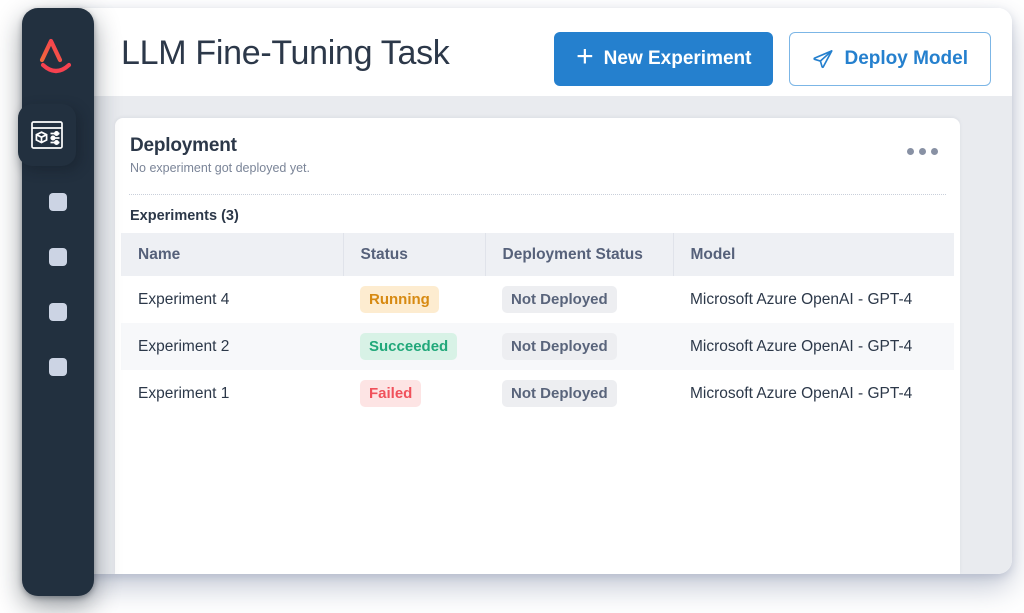  Describe the element at coordinates (220, 168) in the screenshot. I see `card-subtitle: No experiment got deployed yet.` at that location.